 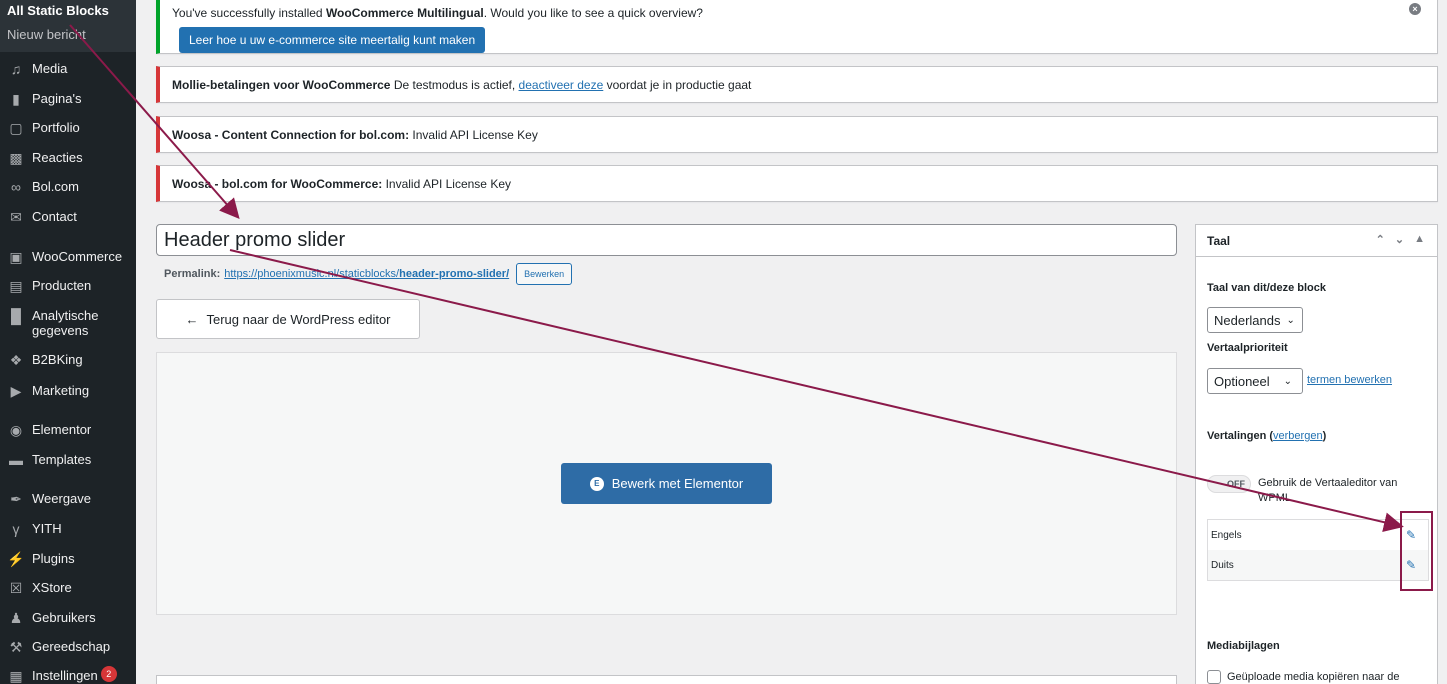 What do you see at coordinates (1255, 381) in the screenshot?
I see `priority-select: Optioneel ⌄` at bounding box center [1255, 381].